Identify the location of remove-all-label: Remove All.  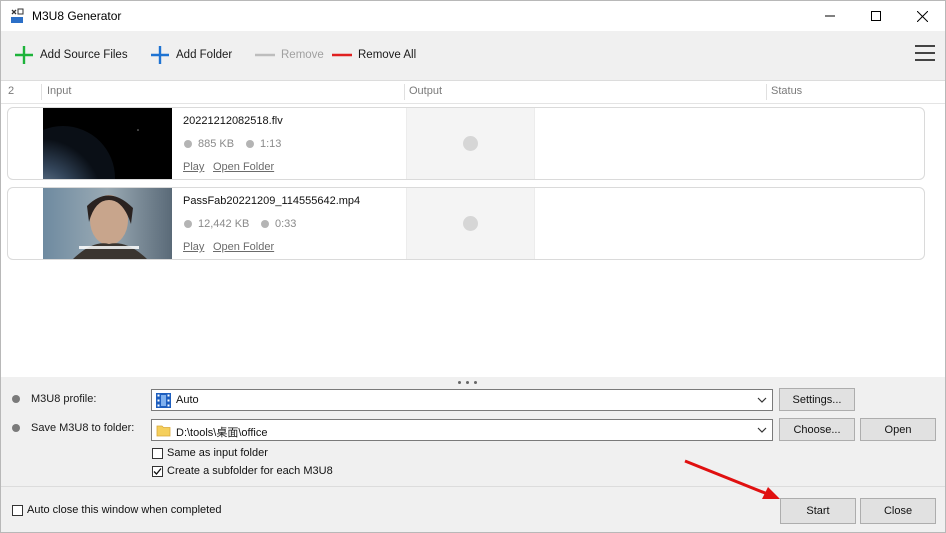
(387, 55).